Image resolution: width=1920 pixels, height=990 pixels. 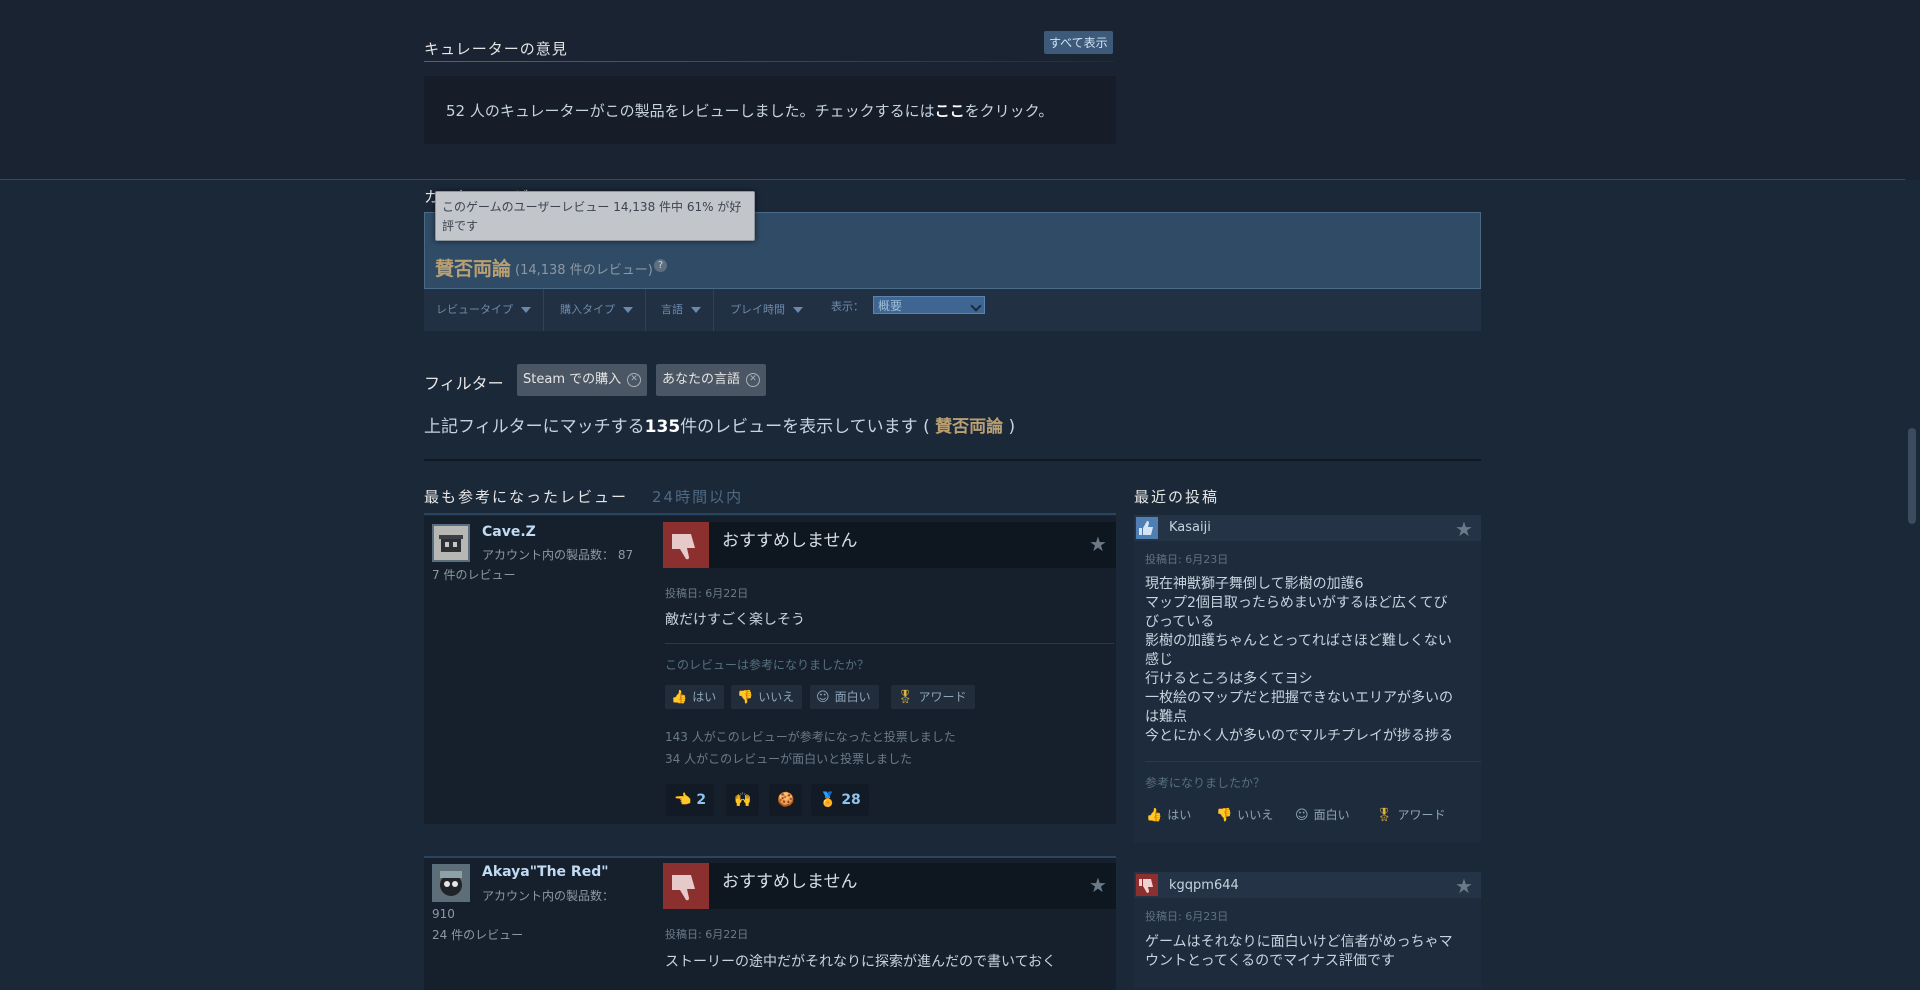 I want to click on avatar-image, so click(x=451, y=883).